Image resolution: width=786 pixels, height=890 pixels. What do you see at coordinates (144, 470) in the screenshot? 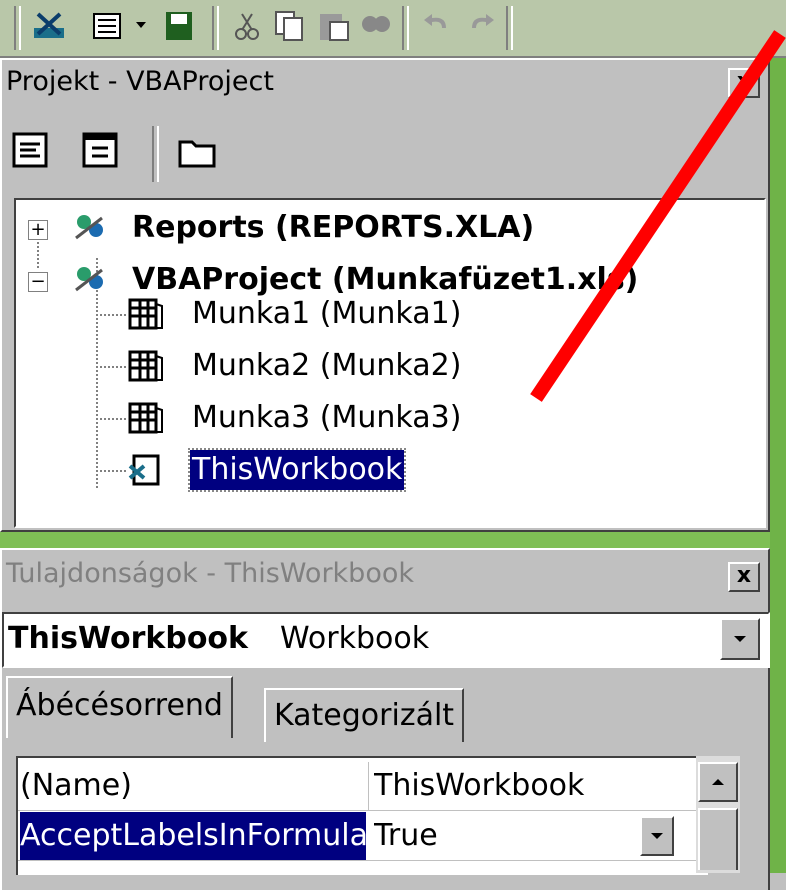
I see `workbook-icon` at bounding box center [144, 470].